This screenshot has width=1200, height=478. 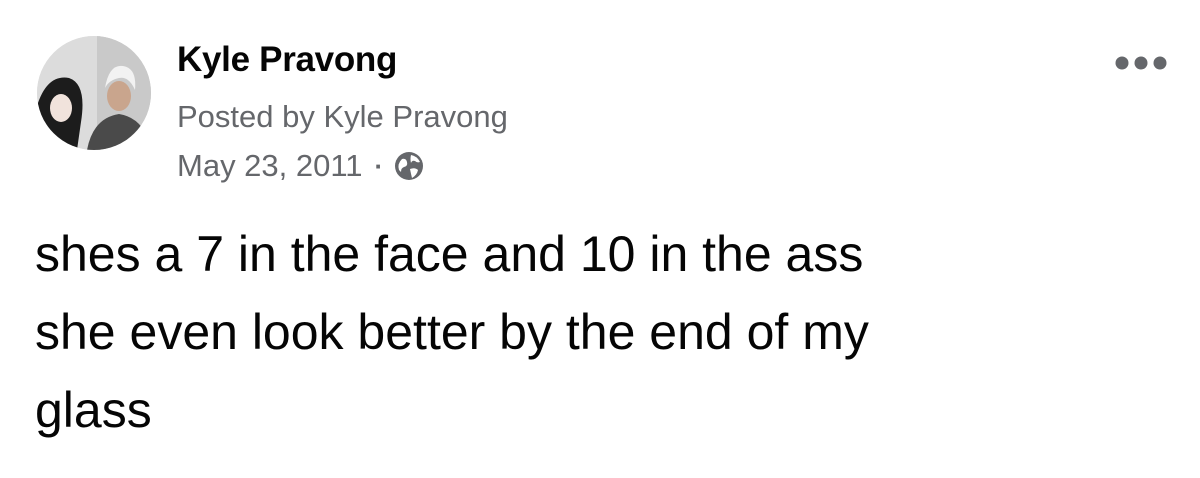 What do you see at coordinates (93, 410) in the screenshot?
I see `post-text-line: glass` at bounding box center [93, 410].